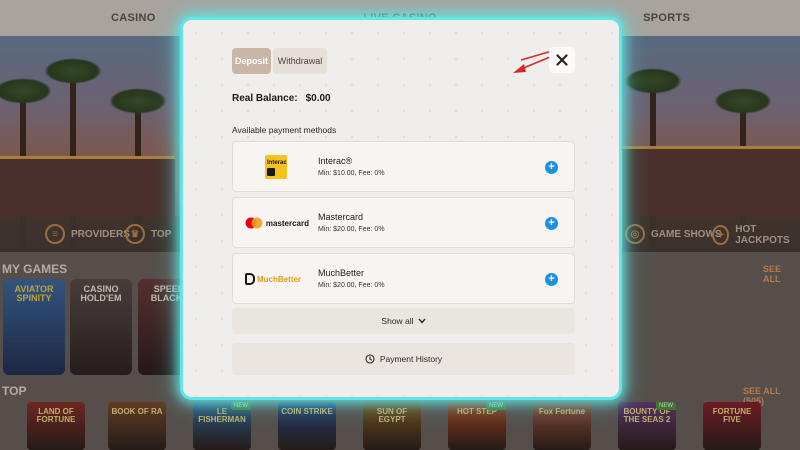 This screenshot has width=800, height=450. What do you see at coordinates (411, 359) in the screenshot?
I see `payment-history-label: Payment History` at bounding box center [411, 359].